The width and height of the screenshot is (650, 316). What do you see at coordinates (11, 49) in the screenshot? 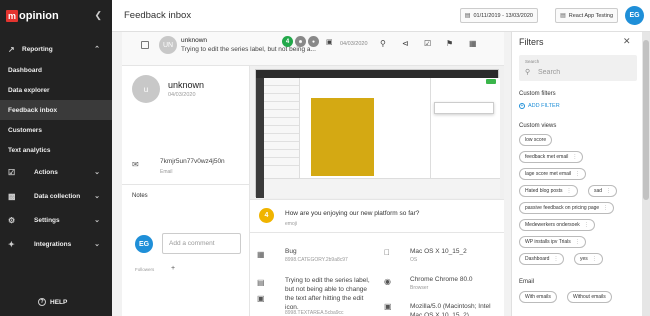
I see `chart-line-icon: ↗` at bounding box center [11, 49].